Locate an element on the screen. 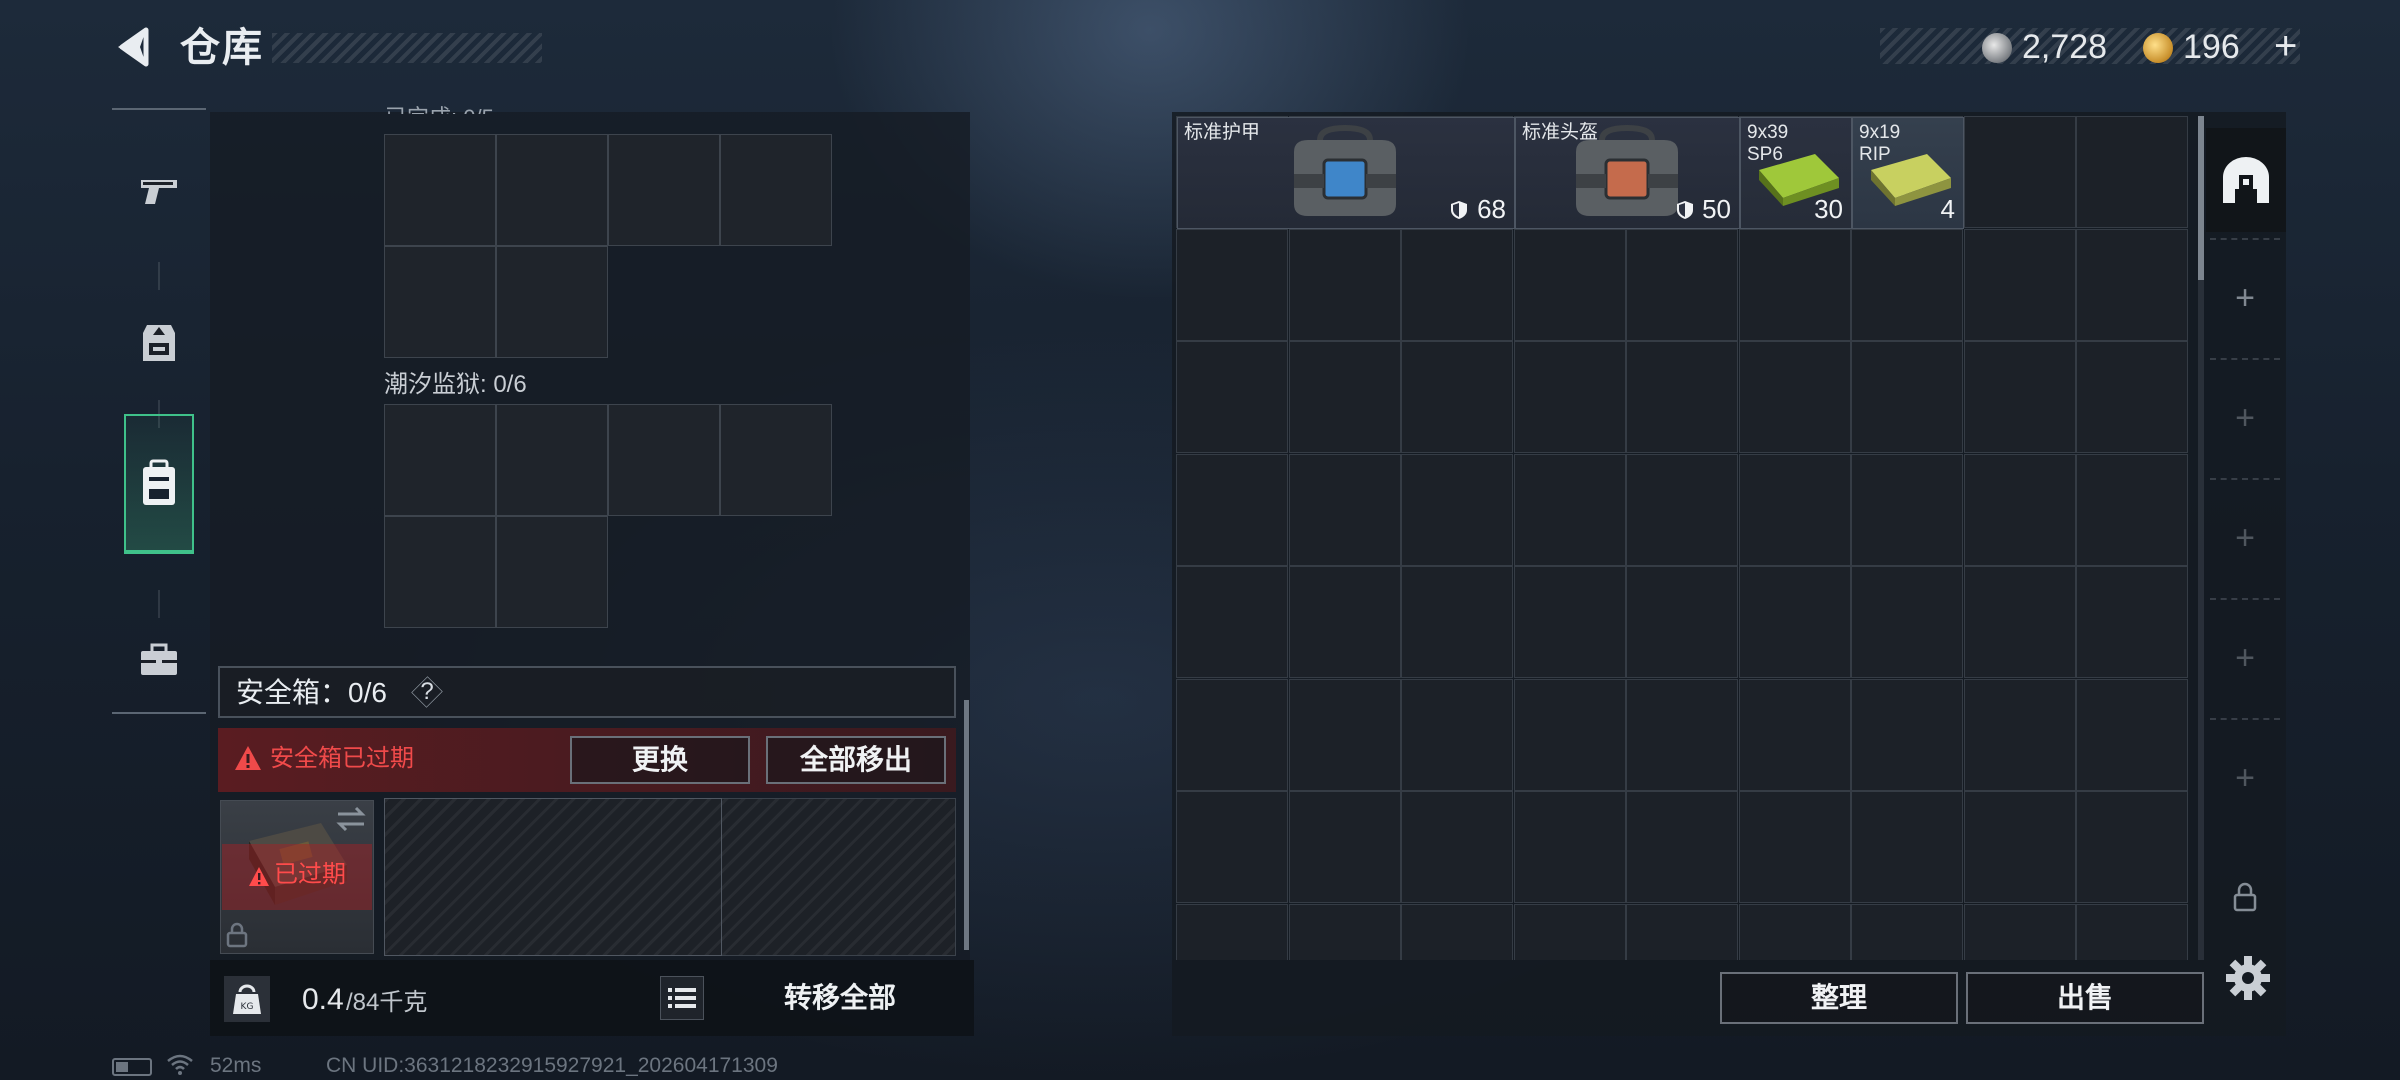 The height and width of the screenshot is (1080, 2400). left-panel-scrollbar is located at coordinates (966, 825).